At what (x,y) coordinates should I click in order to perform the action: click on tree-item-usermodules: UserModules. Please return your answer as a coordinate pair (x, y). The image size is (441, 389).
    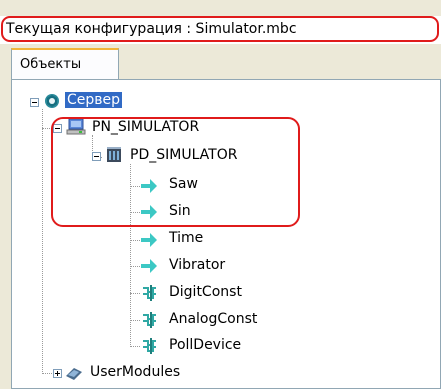
    Looking at the image, I should click on (135, 372).